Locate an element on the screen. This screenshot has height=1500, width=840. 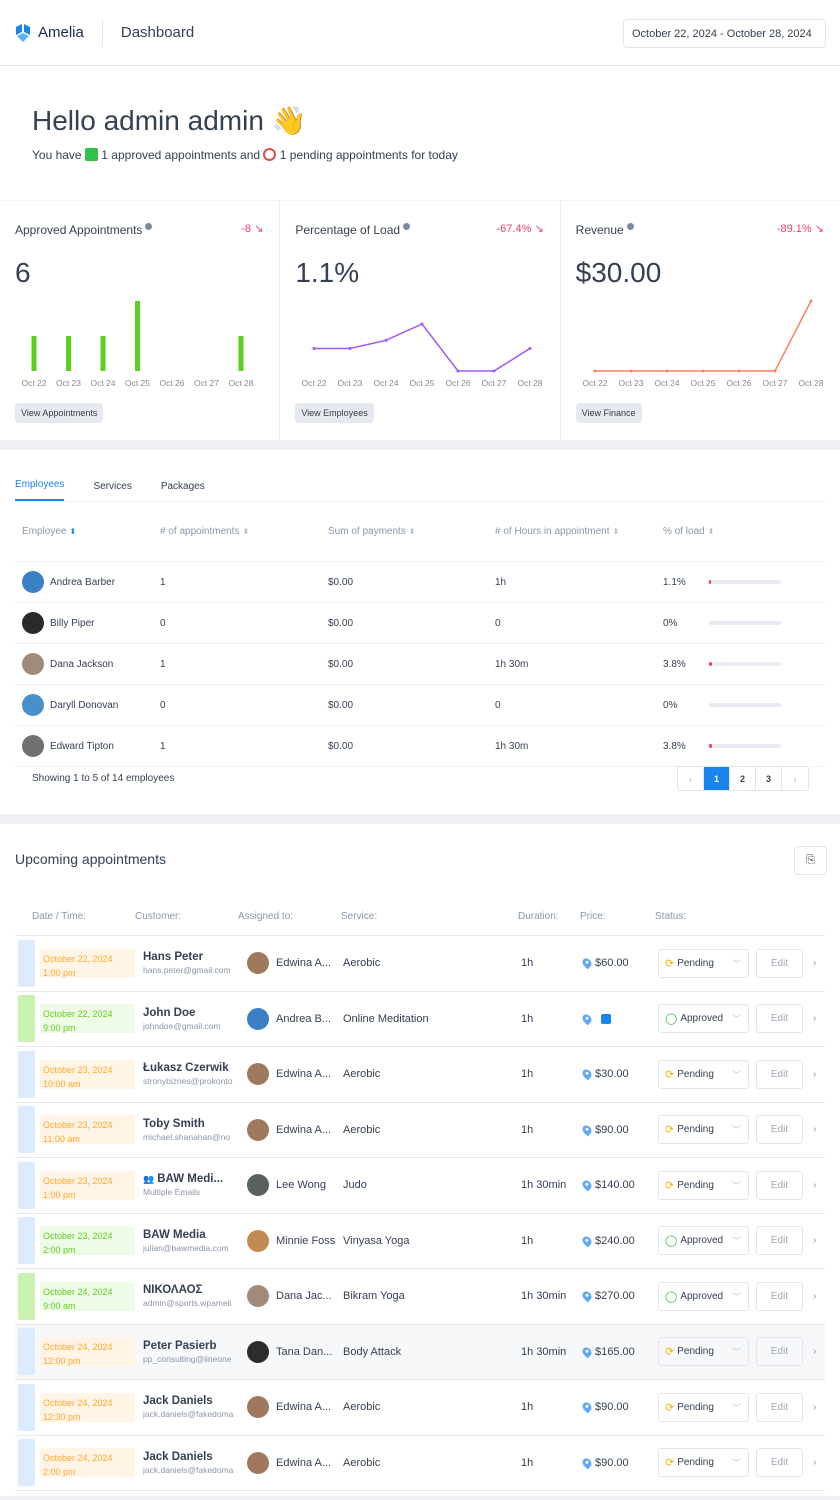
export-button: ⎘ is located at coordinates (810, 860).